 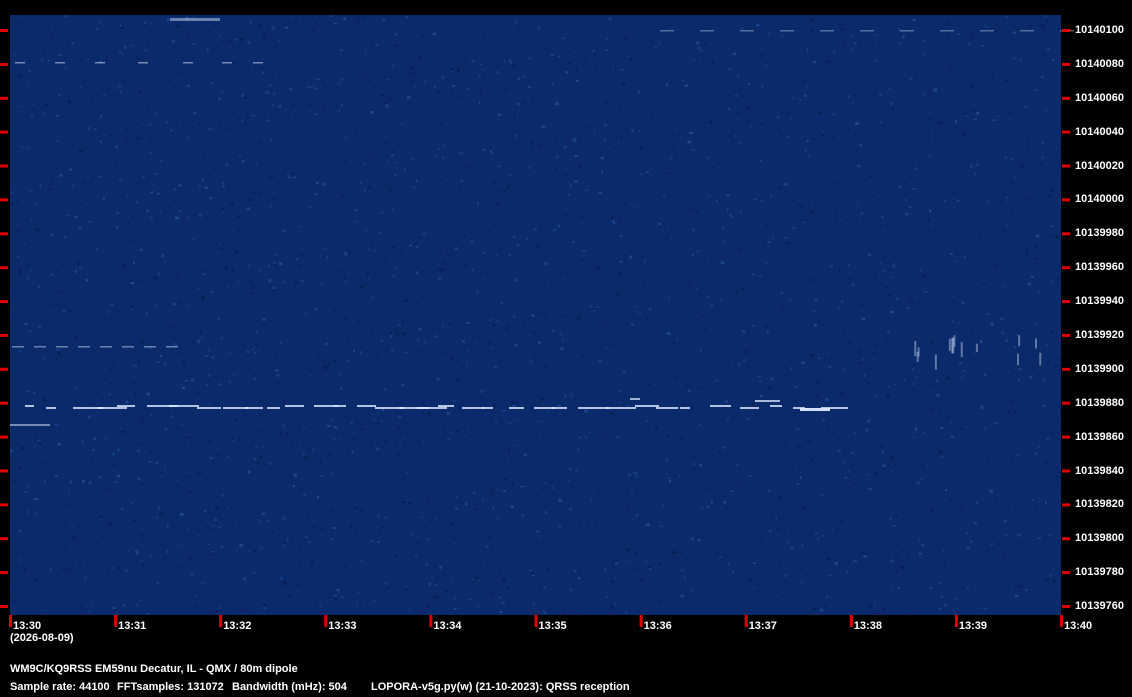 What do you see at coordinates (935, 362) in the screenshot?
I see `blip-mark` at bounding box center [935, 362].